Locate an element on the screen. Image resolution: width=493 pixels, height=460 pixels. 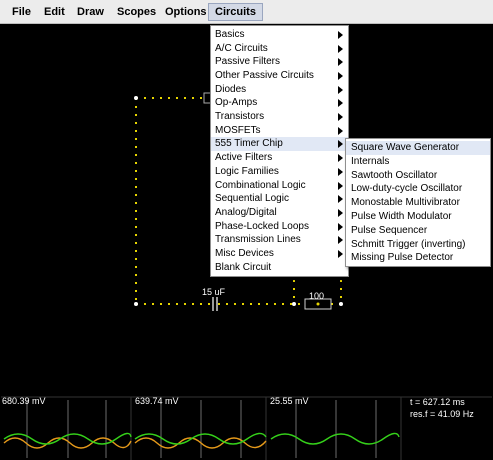
menu-item-active-filters: Active Filters is located at coordinates (279, 158).